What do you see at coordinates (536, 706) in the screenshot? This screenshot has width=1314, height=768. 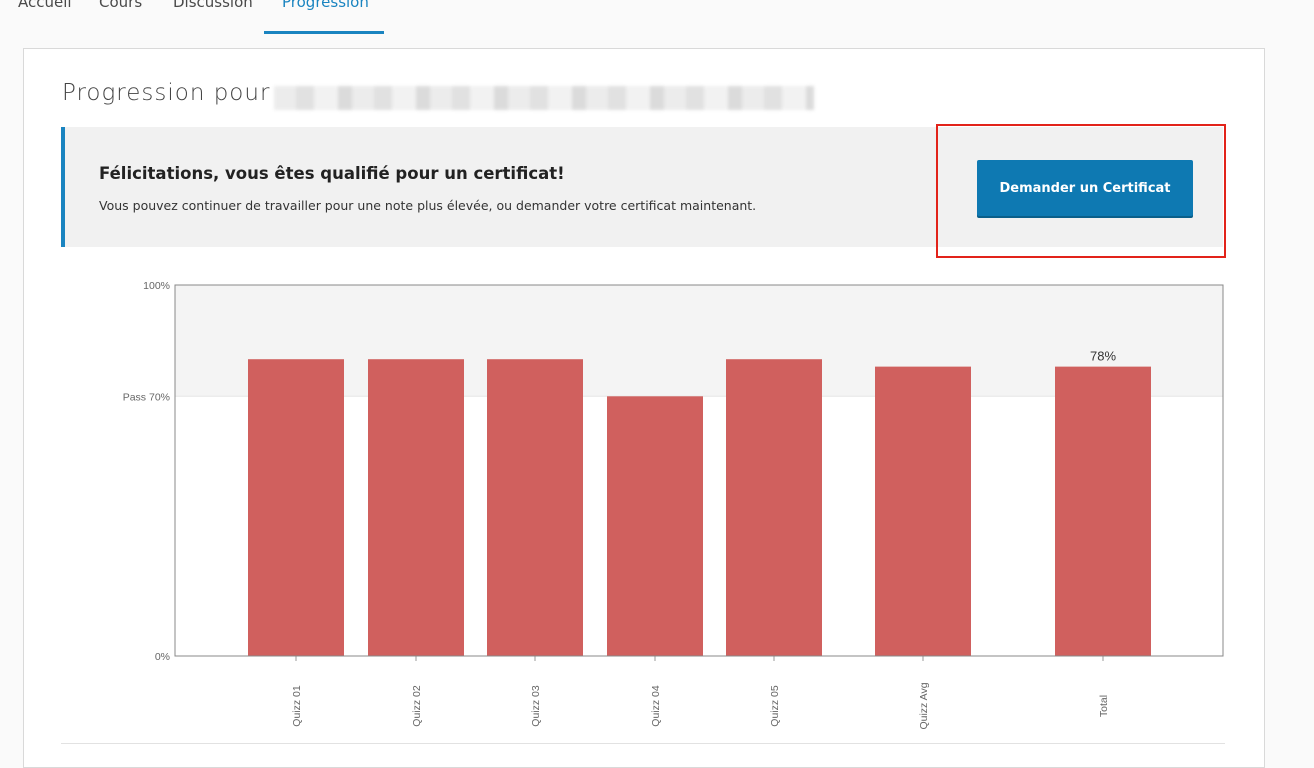 I see `x-tick-label: Quizz 03` at bounding box center [536, 706].